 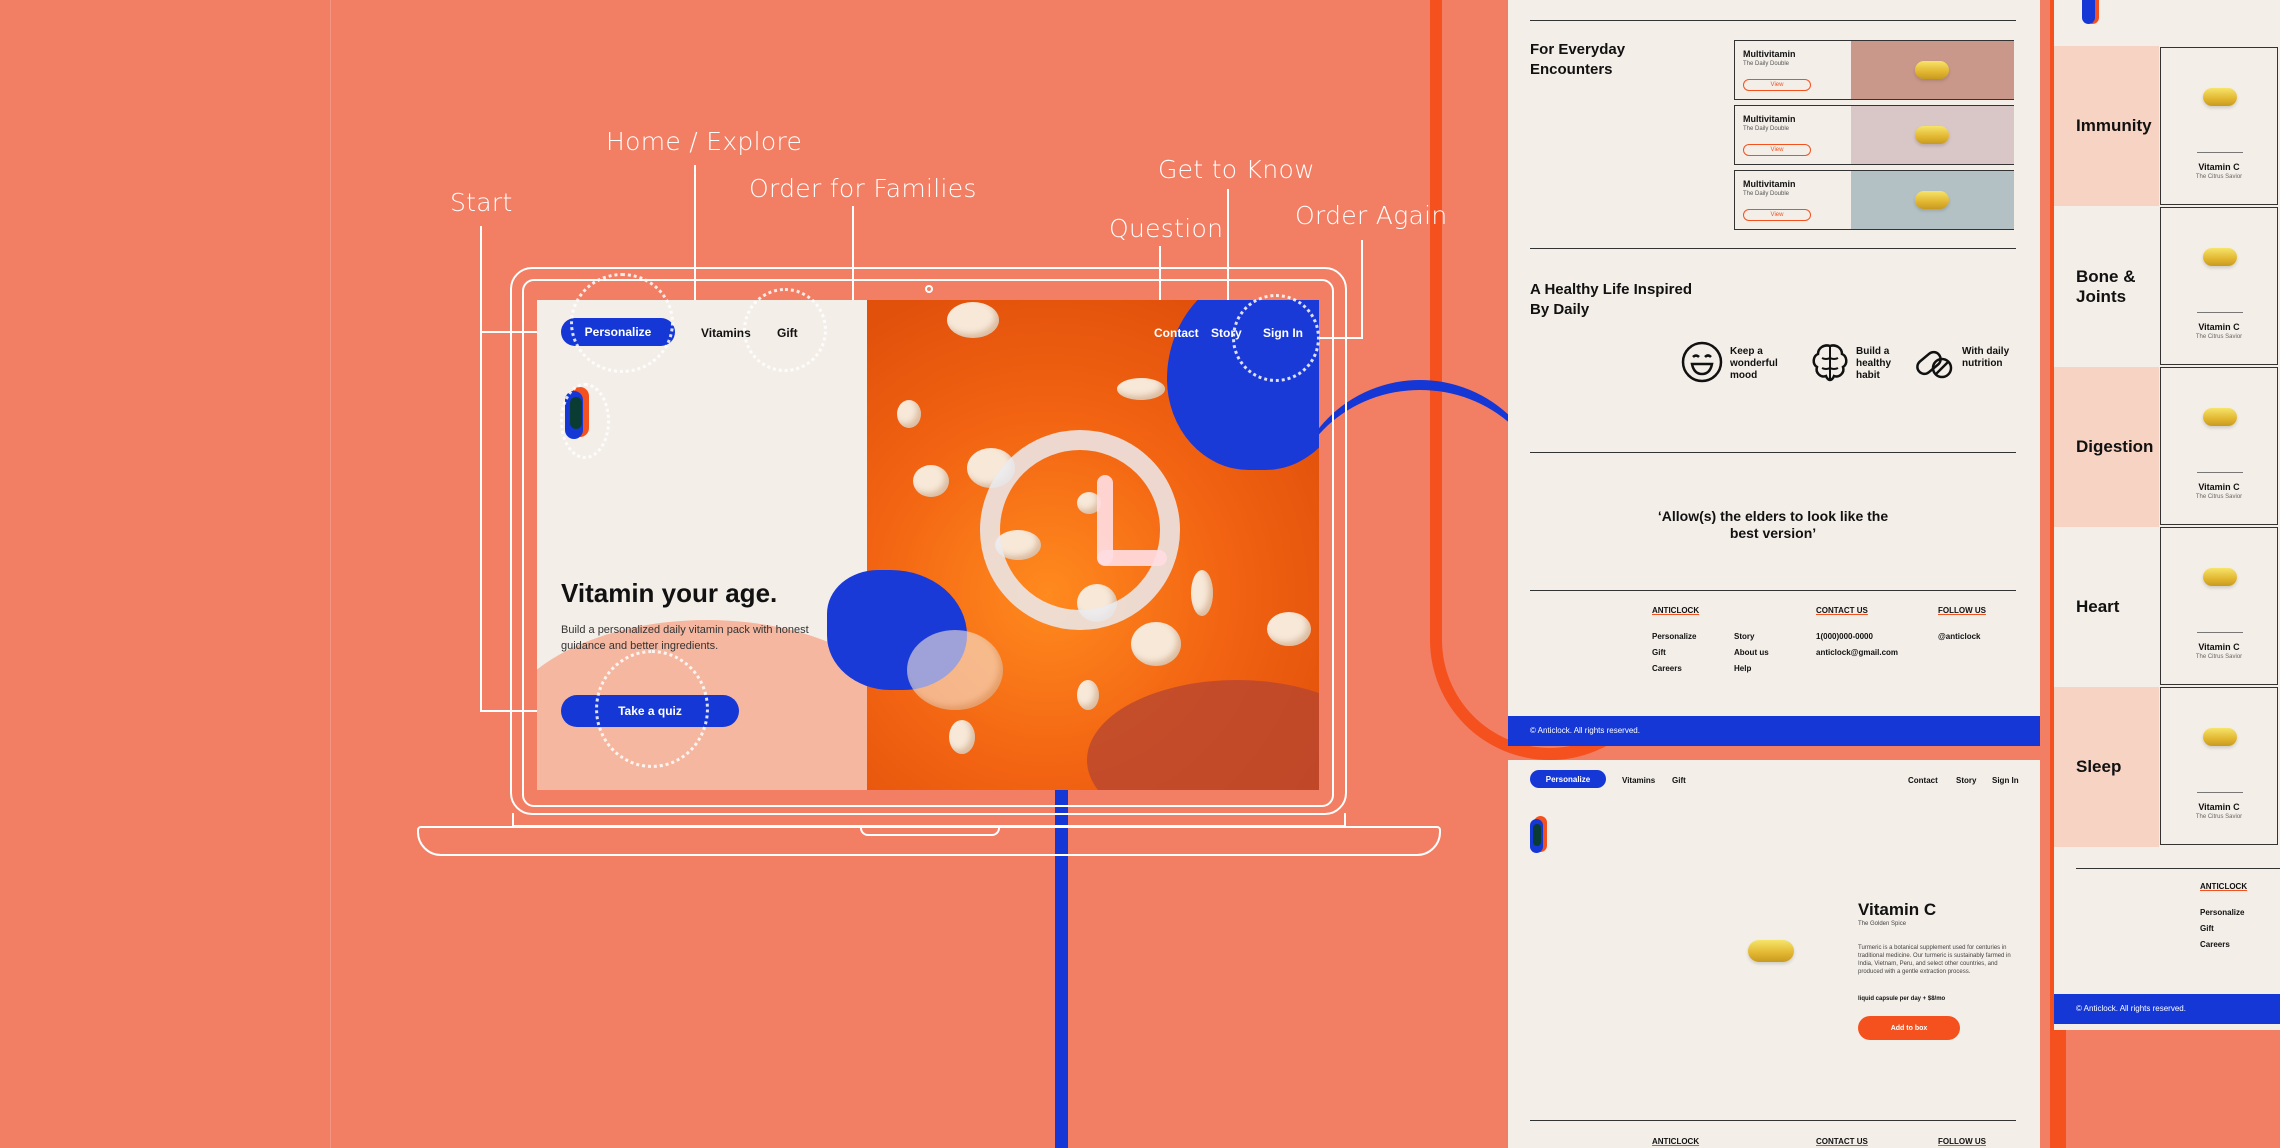 I want to click on pills-icon, so click(x=1934, y=364).